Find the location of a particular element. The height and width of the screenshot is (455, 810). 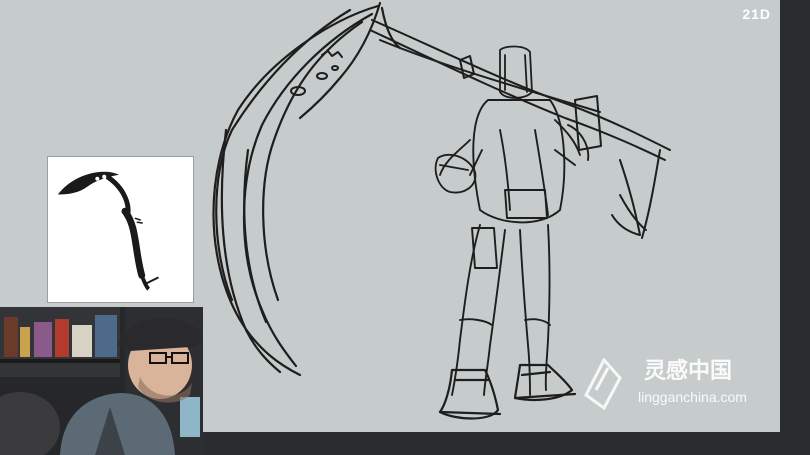

scythe-reference-icon is located at coordinates (108, 231).